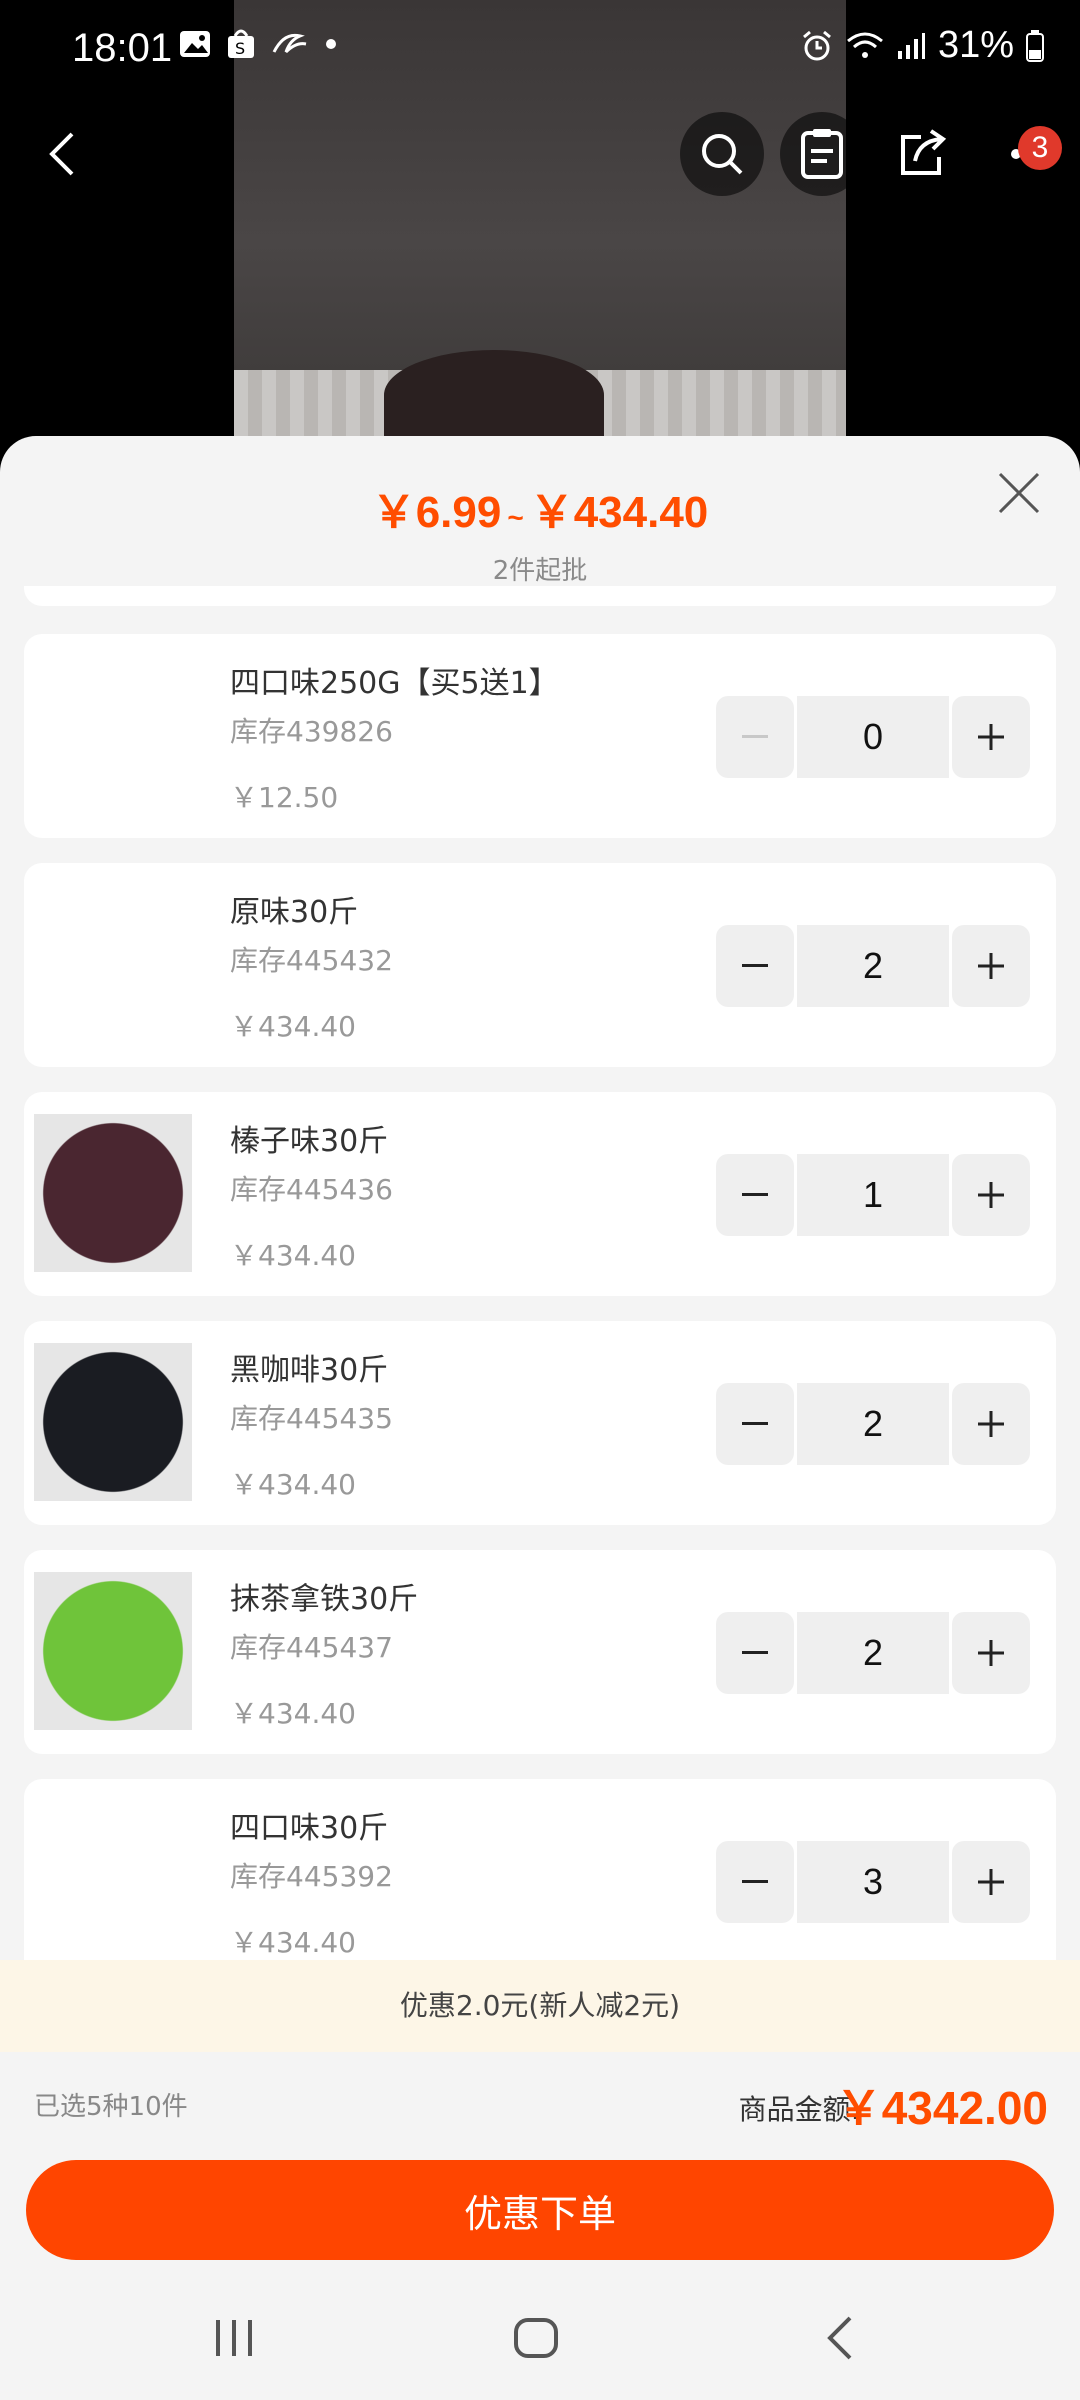 The width and height of the screenshot is (1080, 2400). I want to click on home-icon, so click(536, 2338).